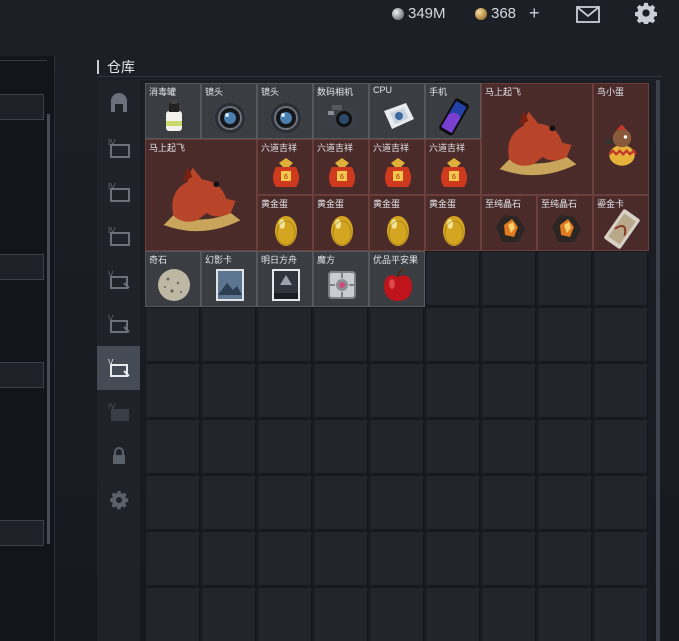 This screenshot has width=679, height=641. Describe the element at coordinates (118, 192) in the screenshot. I see `tab-storage-4b: IV` at that location.